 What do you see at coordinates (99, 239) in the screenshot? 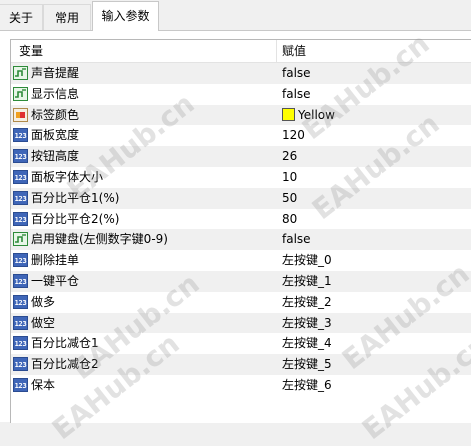
I see `parameter-name: 启用键盘(左侧数字键0-9)` at bounding box center [99, 239].